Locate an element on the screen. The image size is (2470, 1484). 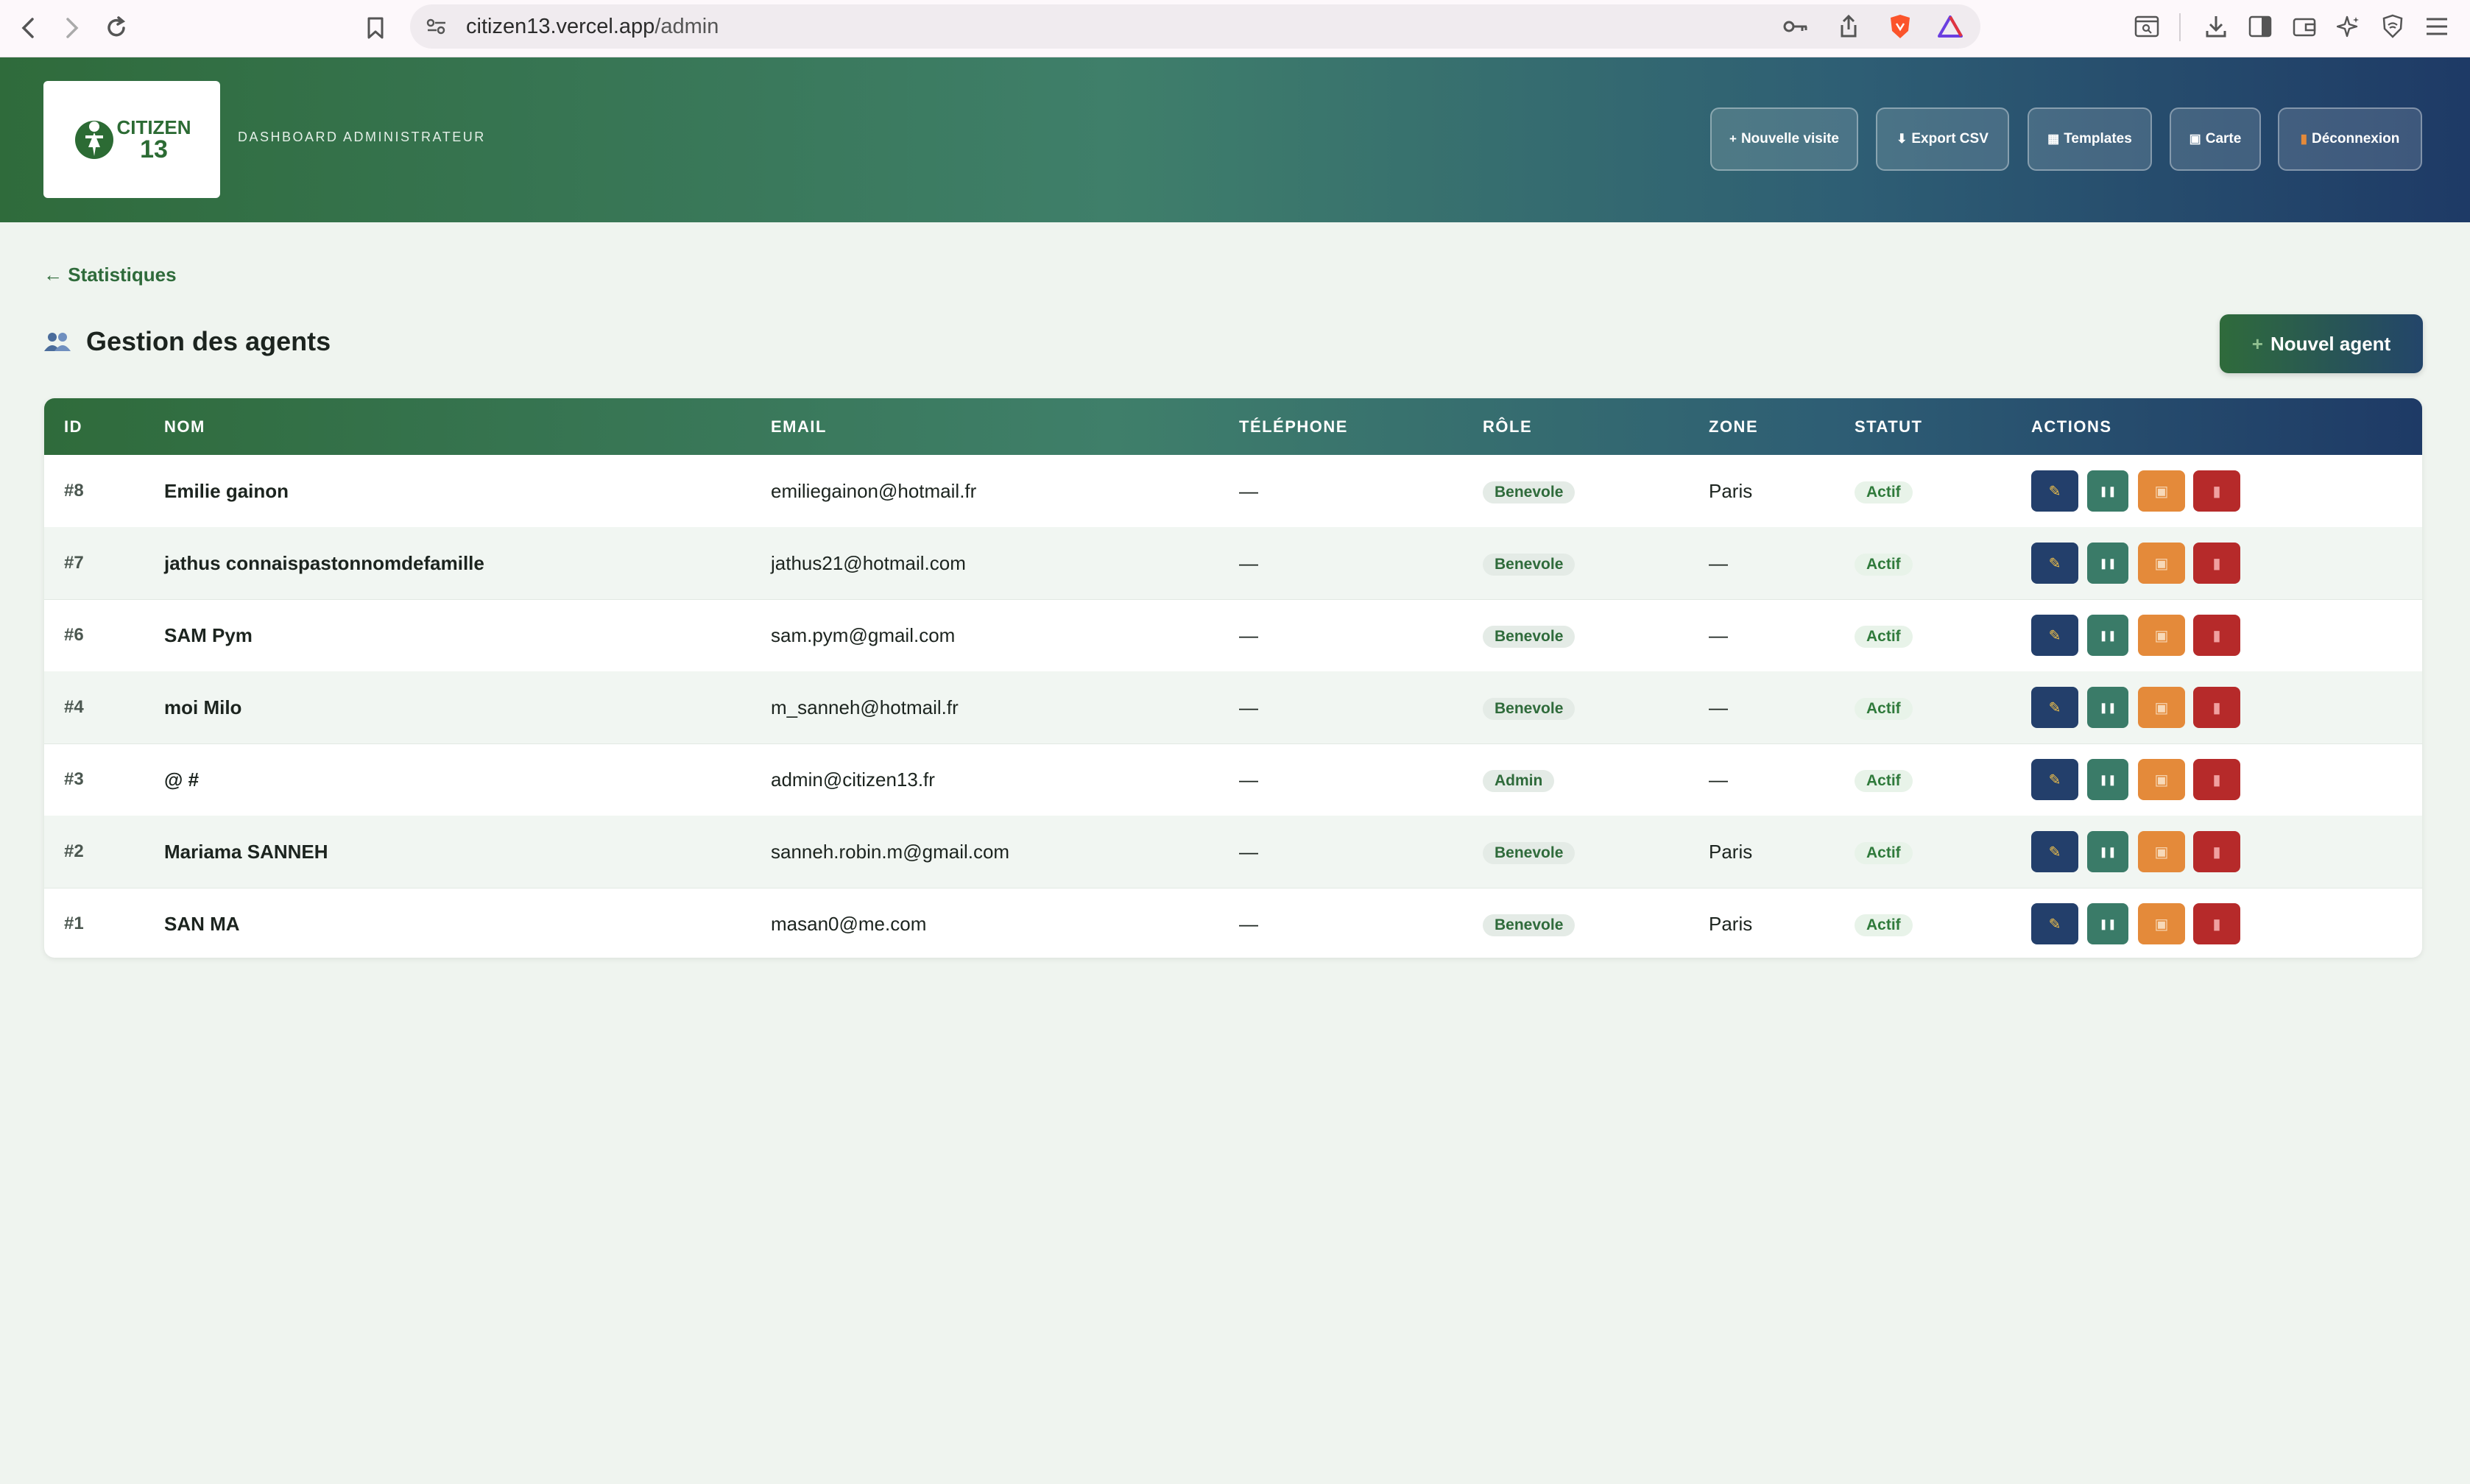
wallet-icon is located at coordinates (2304, 26).